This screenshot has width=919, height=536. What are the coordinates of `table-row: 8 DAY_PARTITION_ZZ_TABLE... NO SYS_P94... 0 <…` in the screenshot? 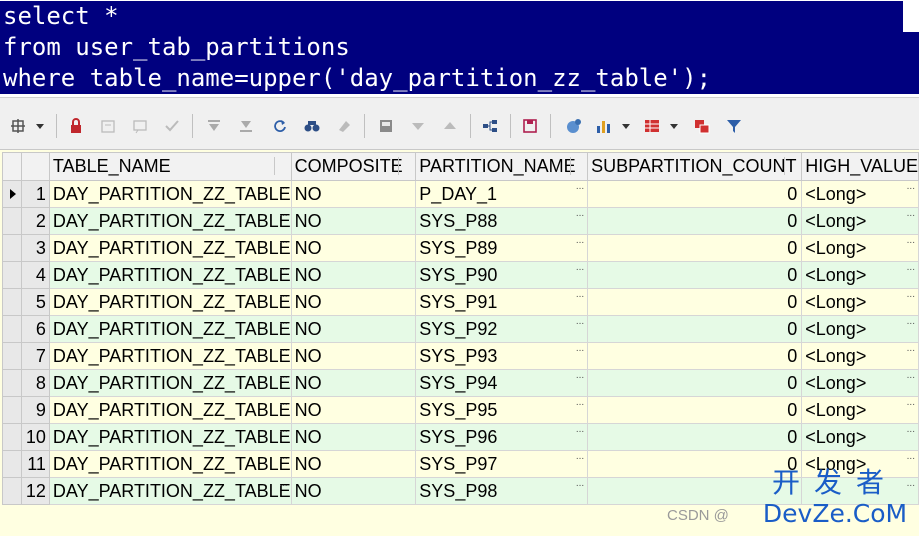 It's located at (460, 383).